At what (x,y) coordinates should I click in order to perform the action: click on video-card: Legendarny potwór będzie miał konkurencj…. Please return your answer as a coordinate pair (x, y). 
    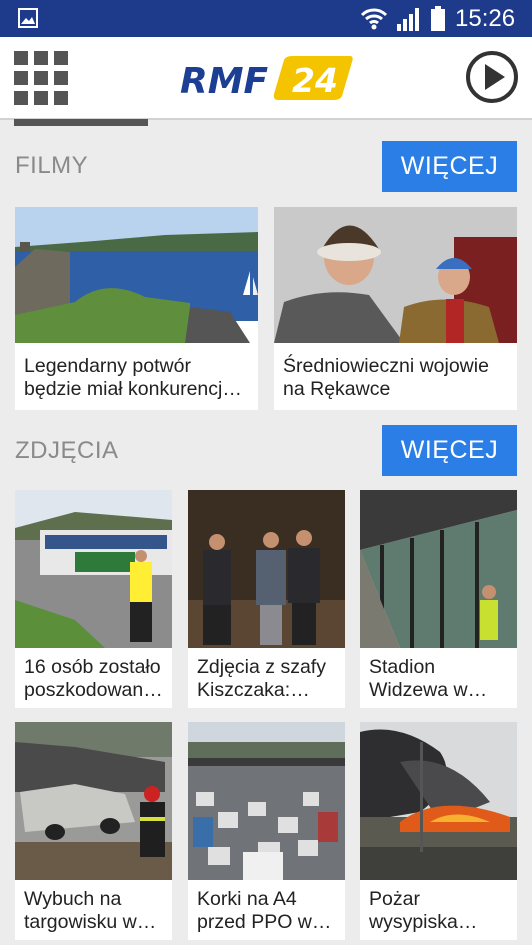
    Looking at the image, I should click on (136, 308).